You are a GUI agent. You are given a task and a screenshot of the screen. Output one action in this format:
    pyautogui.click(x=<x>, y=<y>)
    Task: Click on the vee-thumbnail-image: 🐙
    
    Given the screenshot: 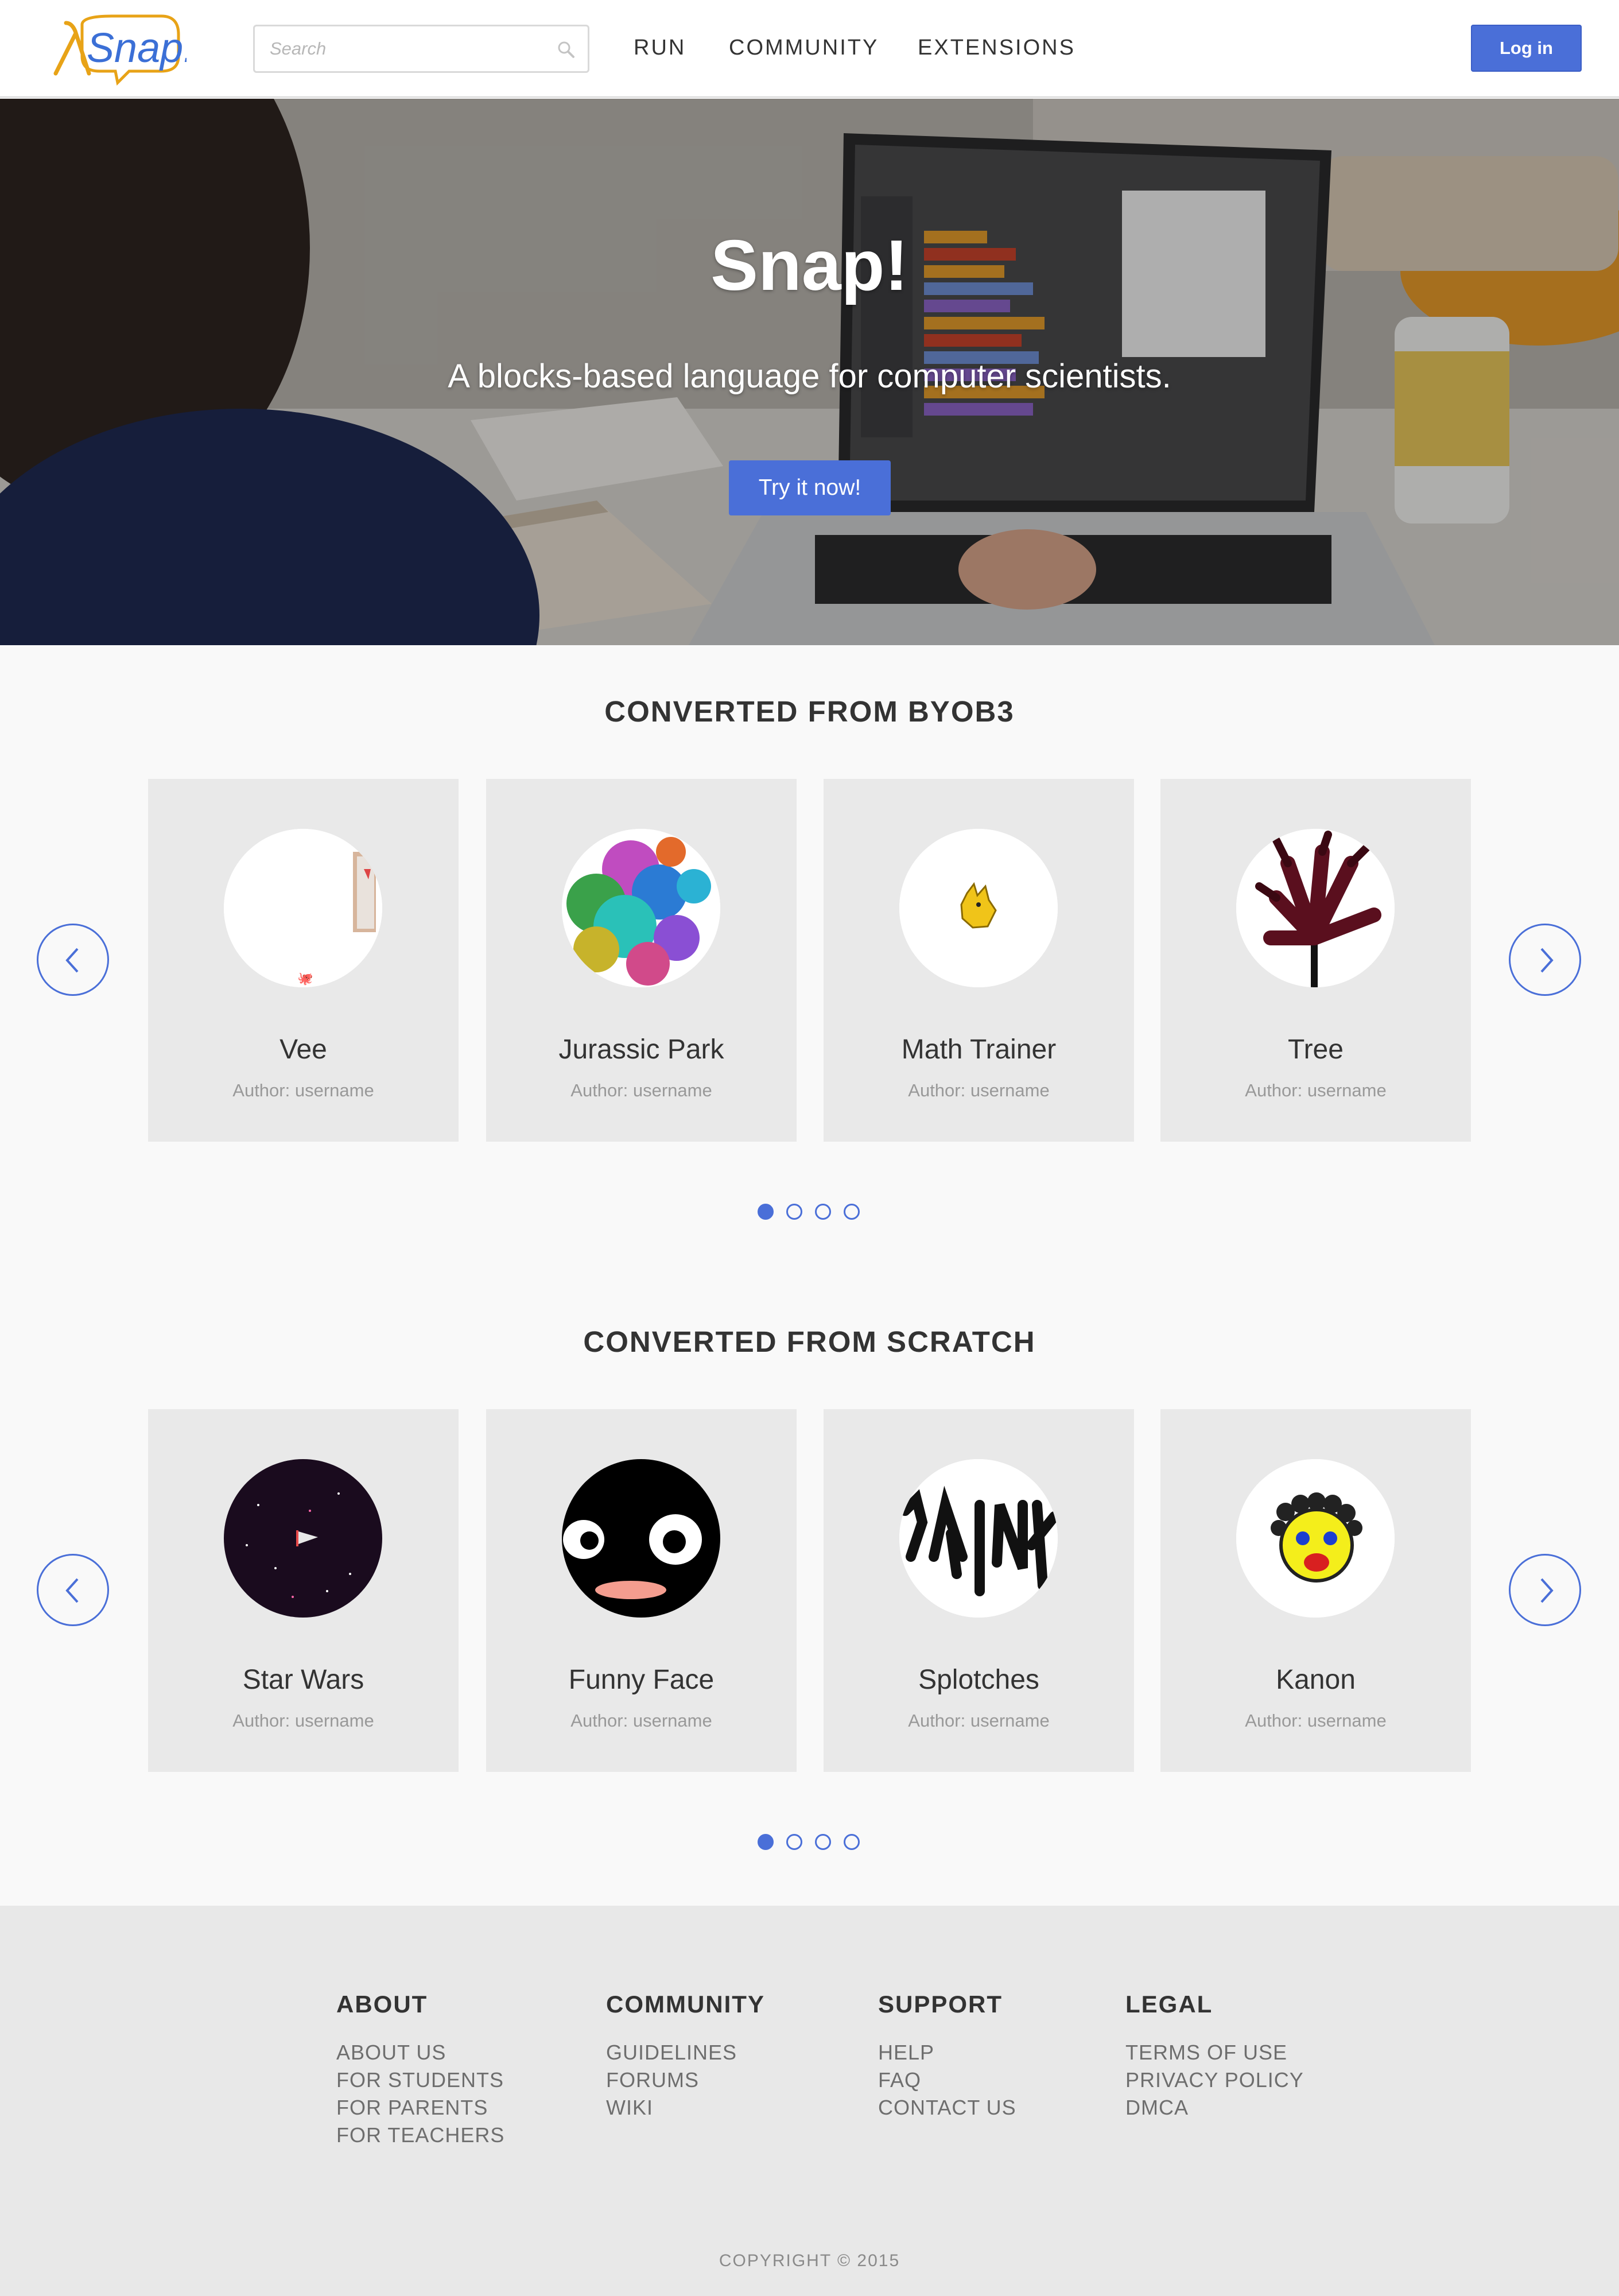 What is the action you would take?
    pyautogui.click(x=303, y=908)
    